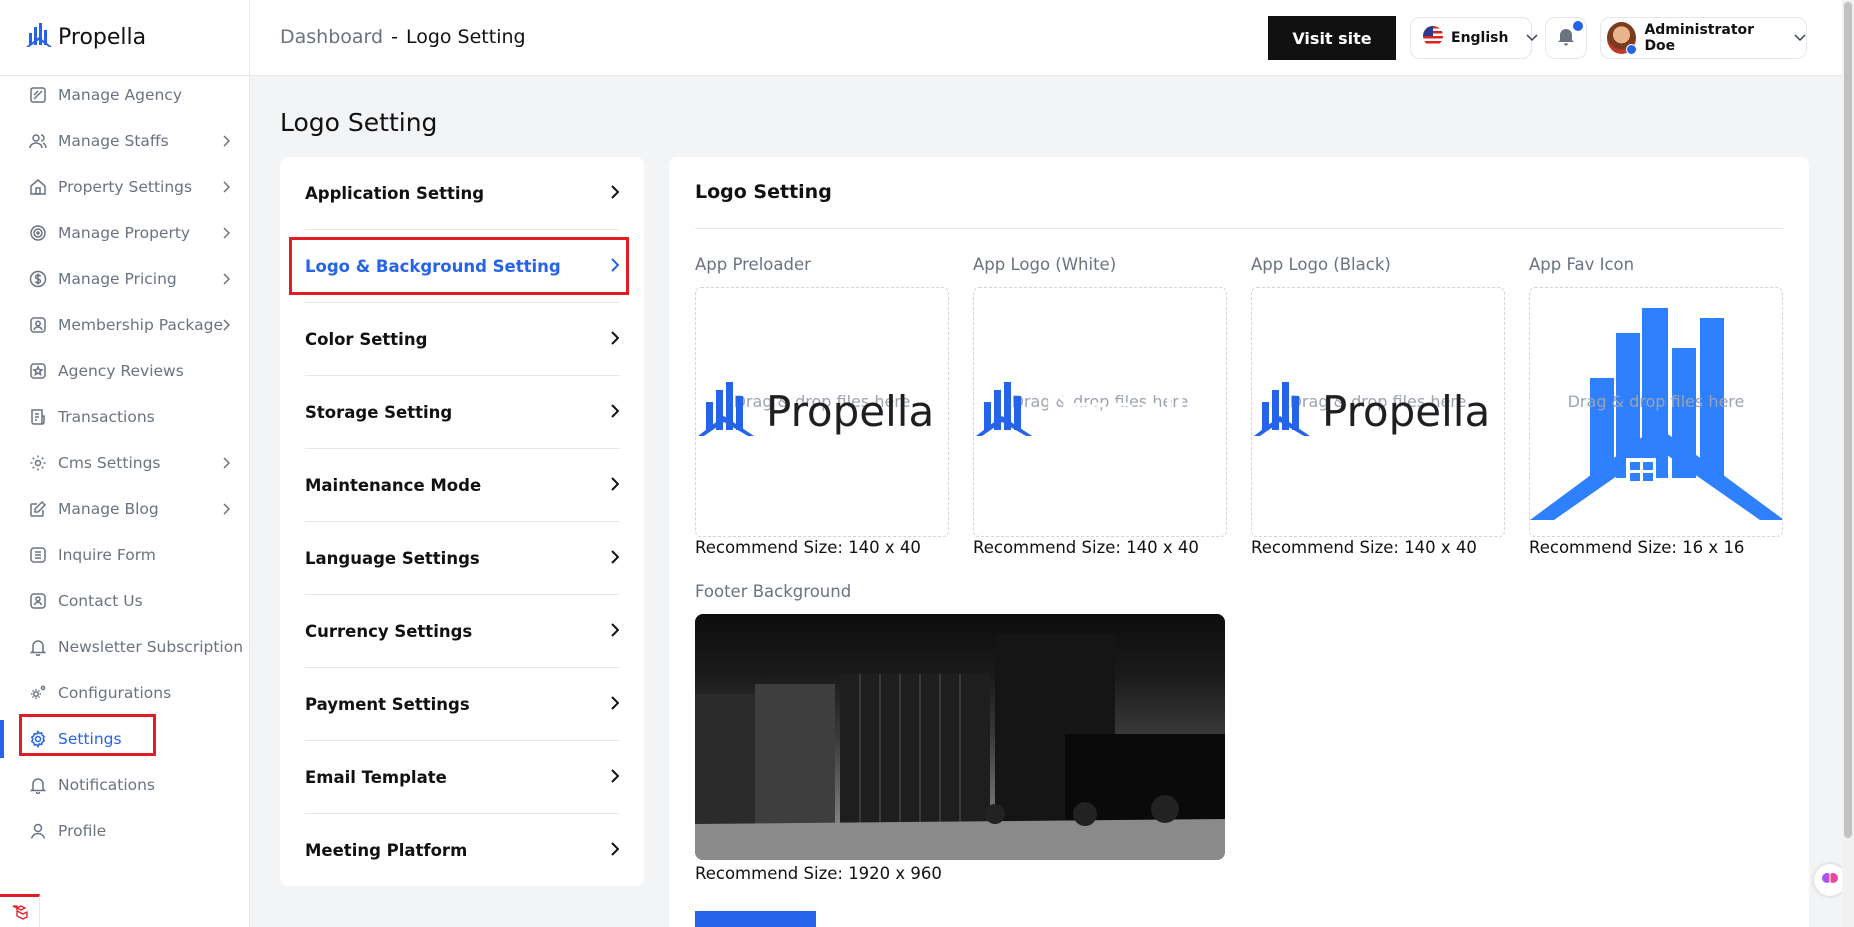 The image size is (1854, 927). Describe the element at coordinates (38, 95) in the screenshot. I see `agency-icon` at that location.